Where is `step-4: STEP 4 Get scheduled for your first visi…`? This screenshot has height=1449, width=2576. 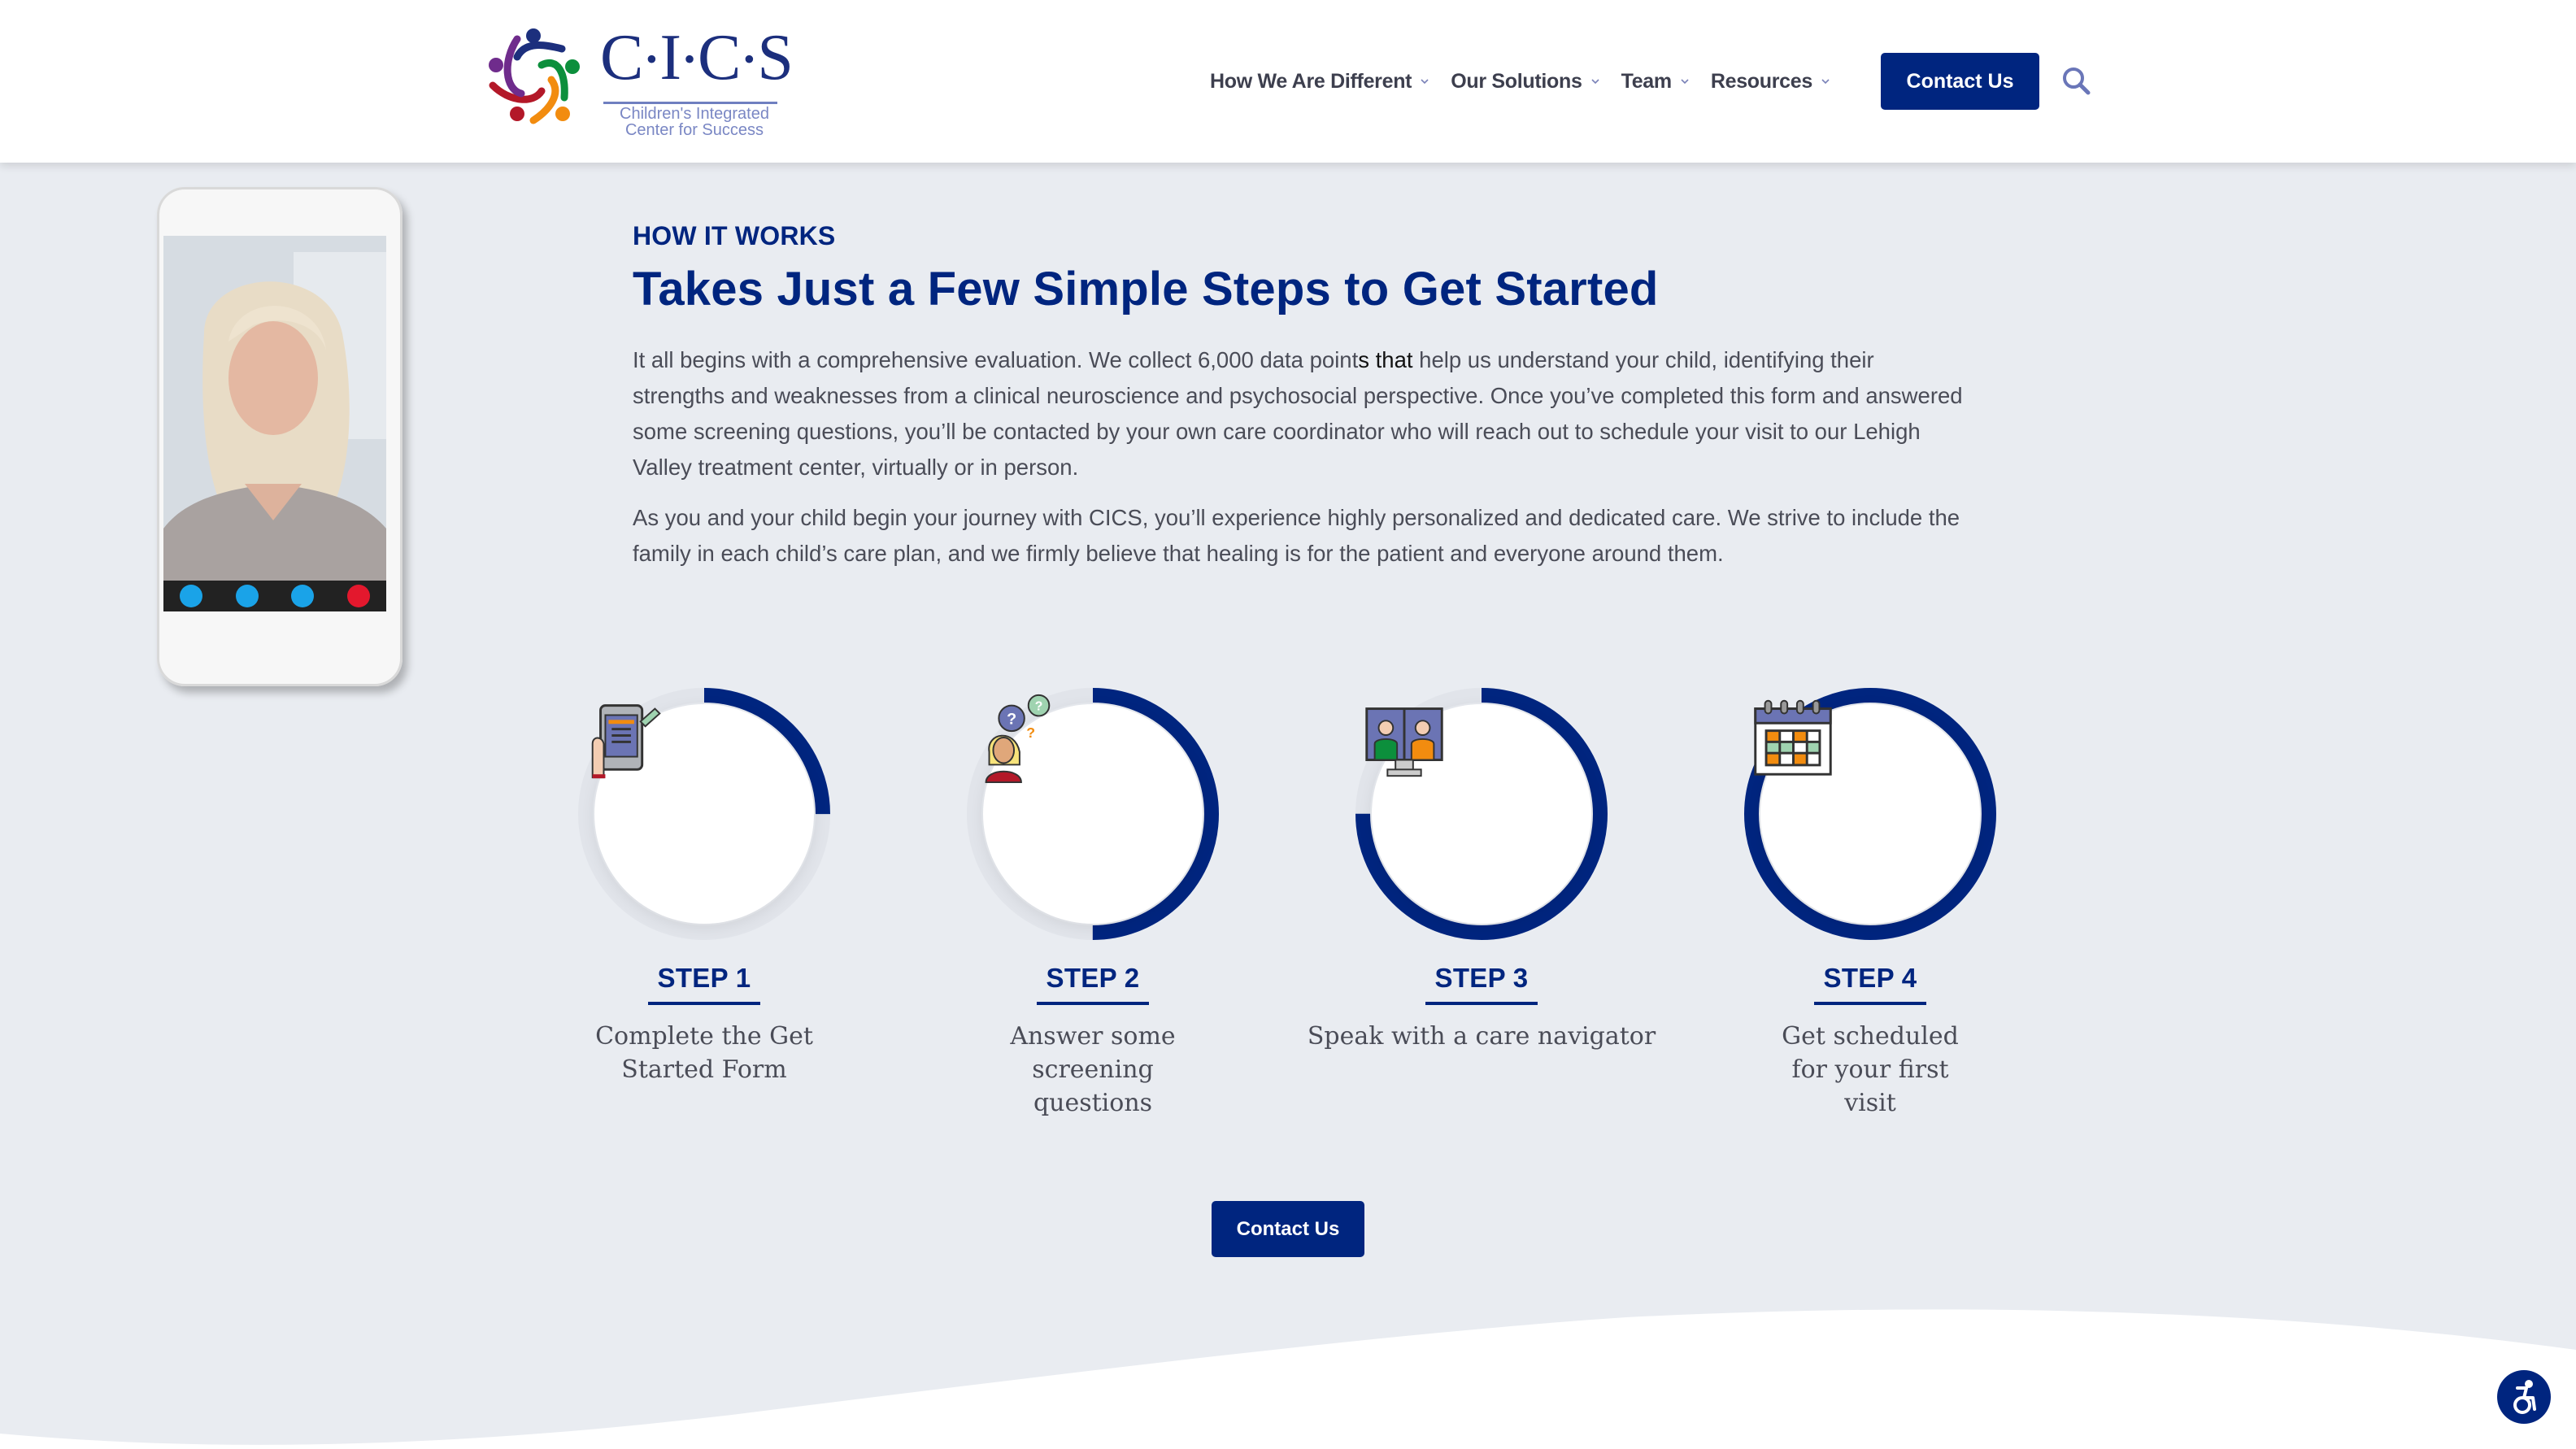 step-4: STEP 4 Get scheduled for your first visi… is located at coordinates (1870, 904).